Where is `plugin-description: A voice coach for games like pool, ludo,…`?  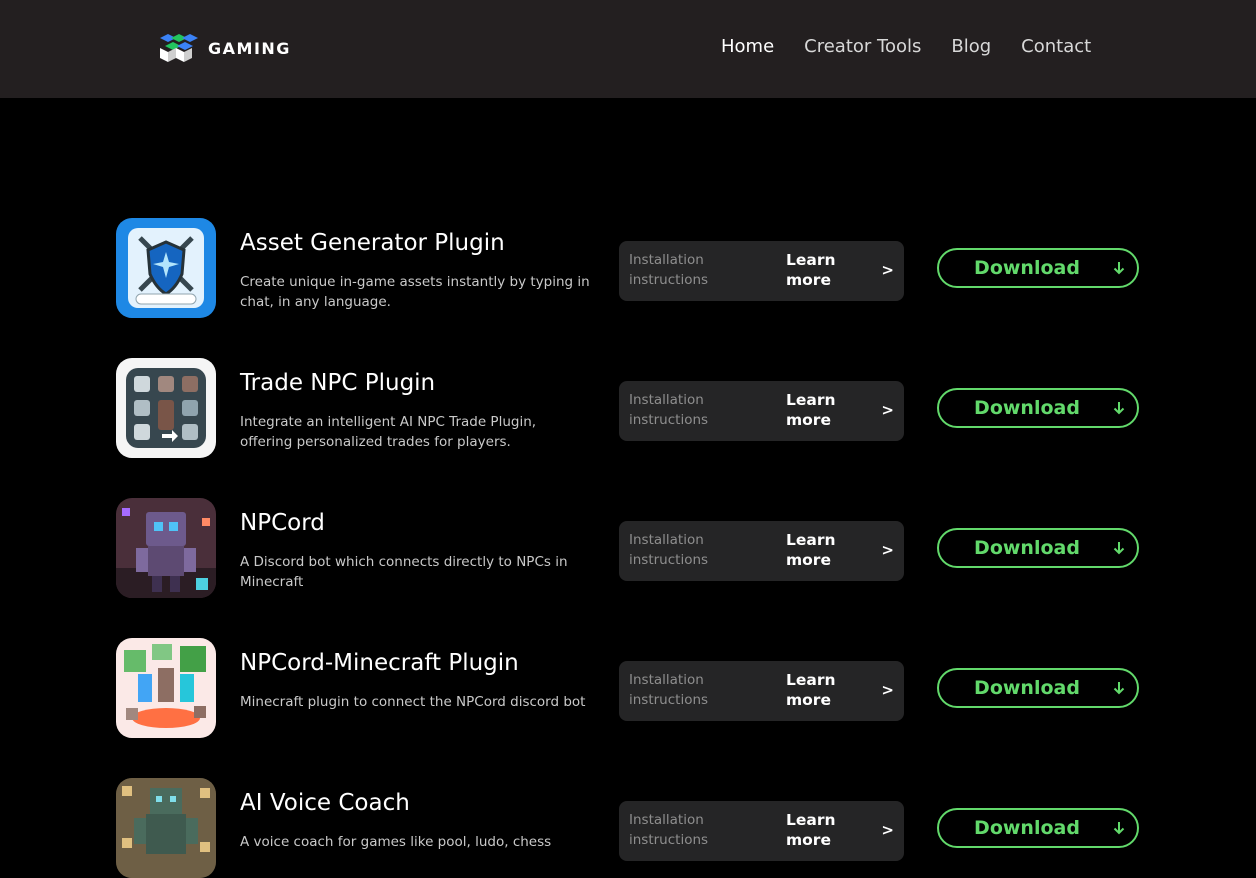 plugin-description: A voice coach for games like pool, ludo,… is located at coordinates (396, 842).